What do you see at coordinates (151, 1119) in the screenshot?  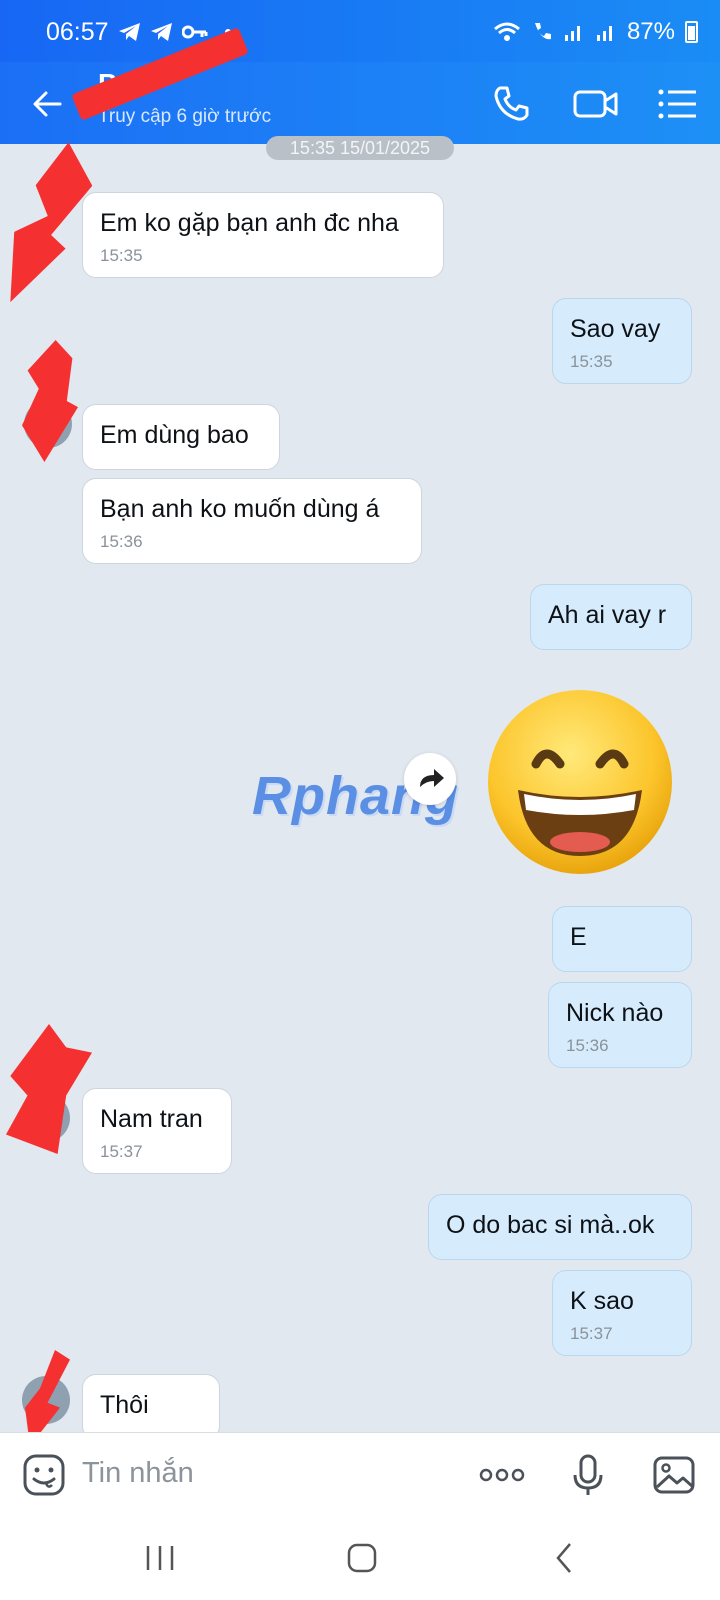 I see `message-text: Nam tran` at bounding box center [151, 1119].